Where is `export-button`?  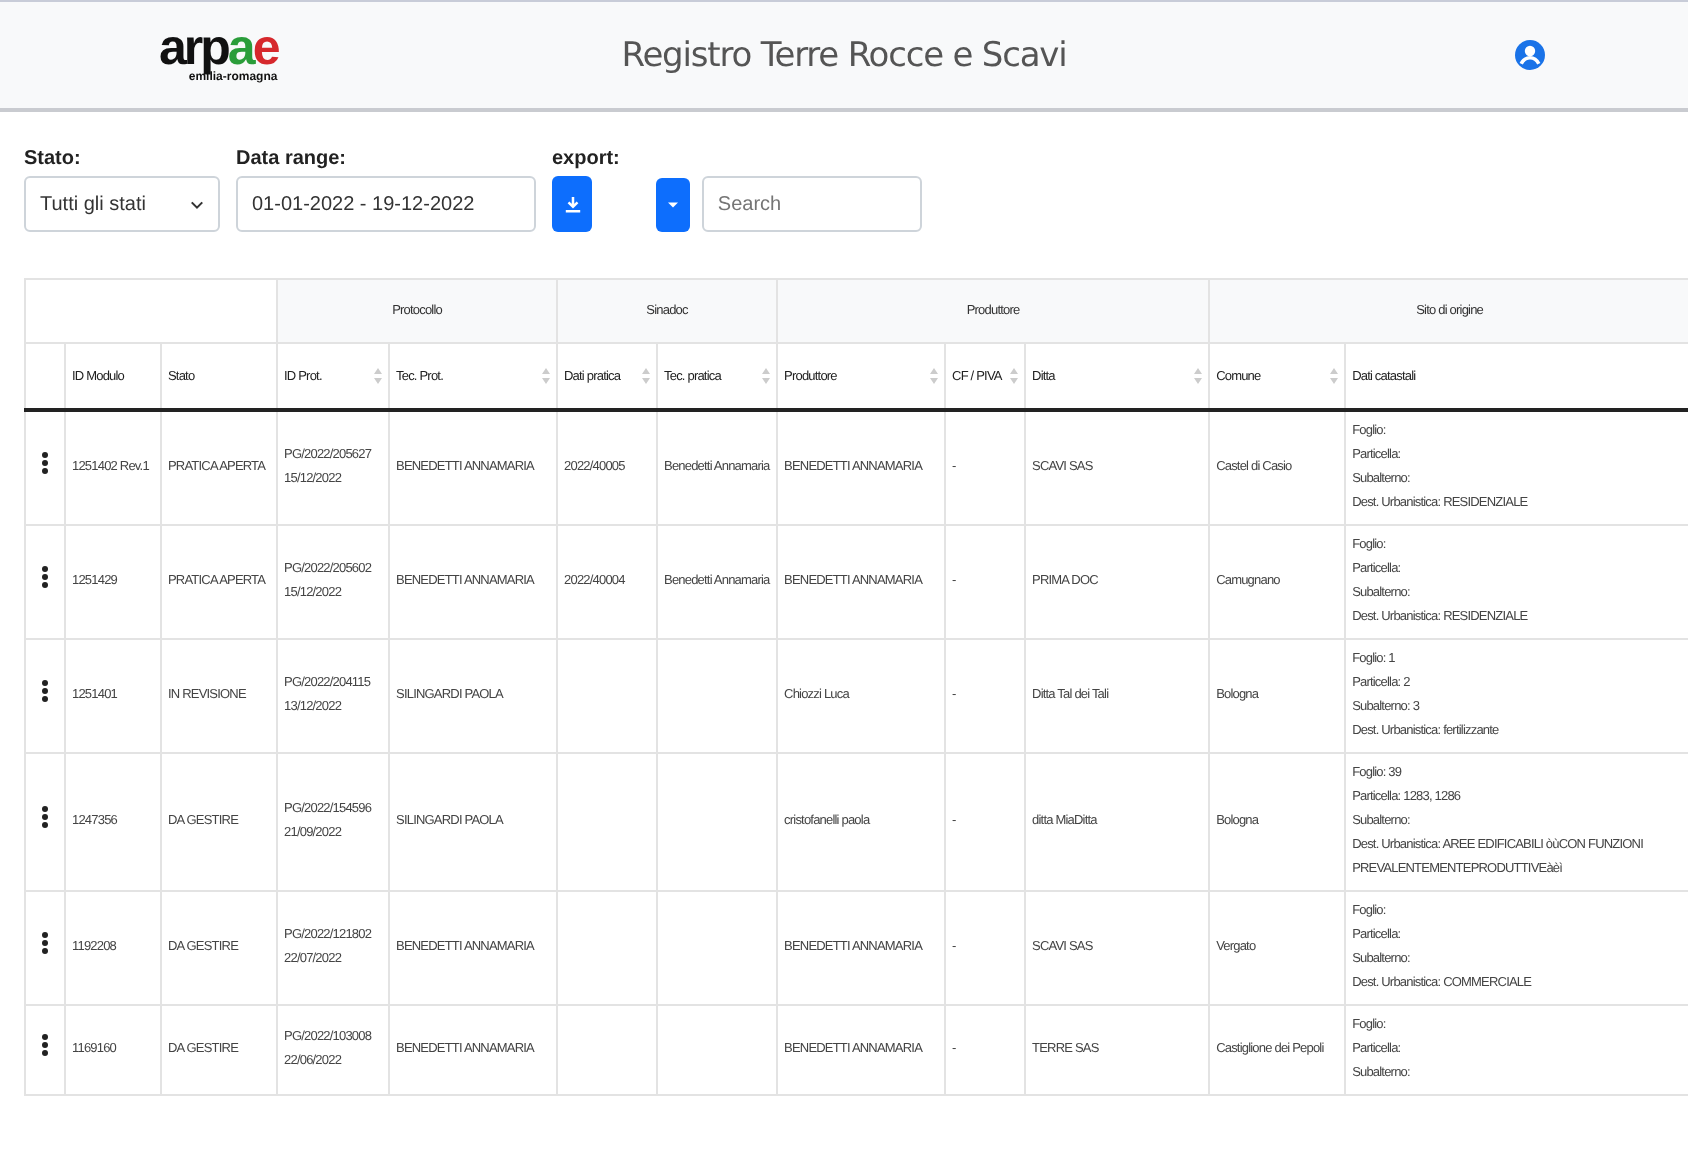 export-button is located at coordinates (572, 204).